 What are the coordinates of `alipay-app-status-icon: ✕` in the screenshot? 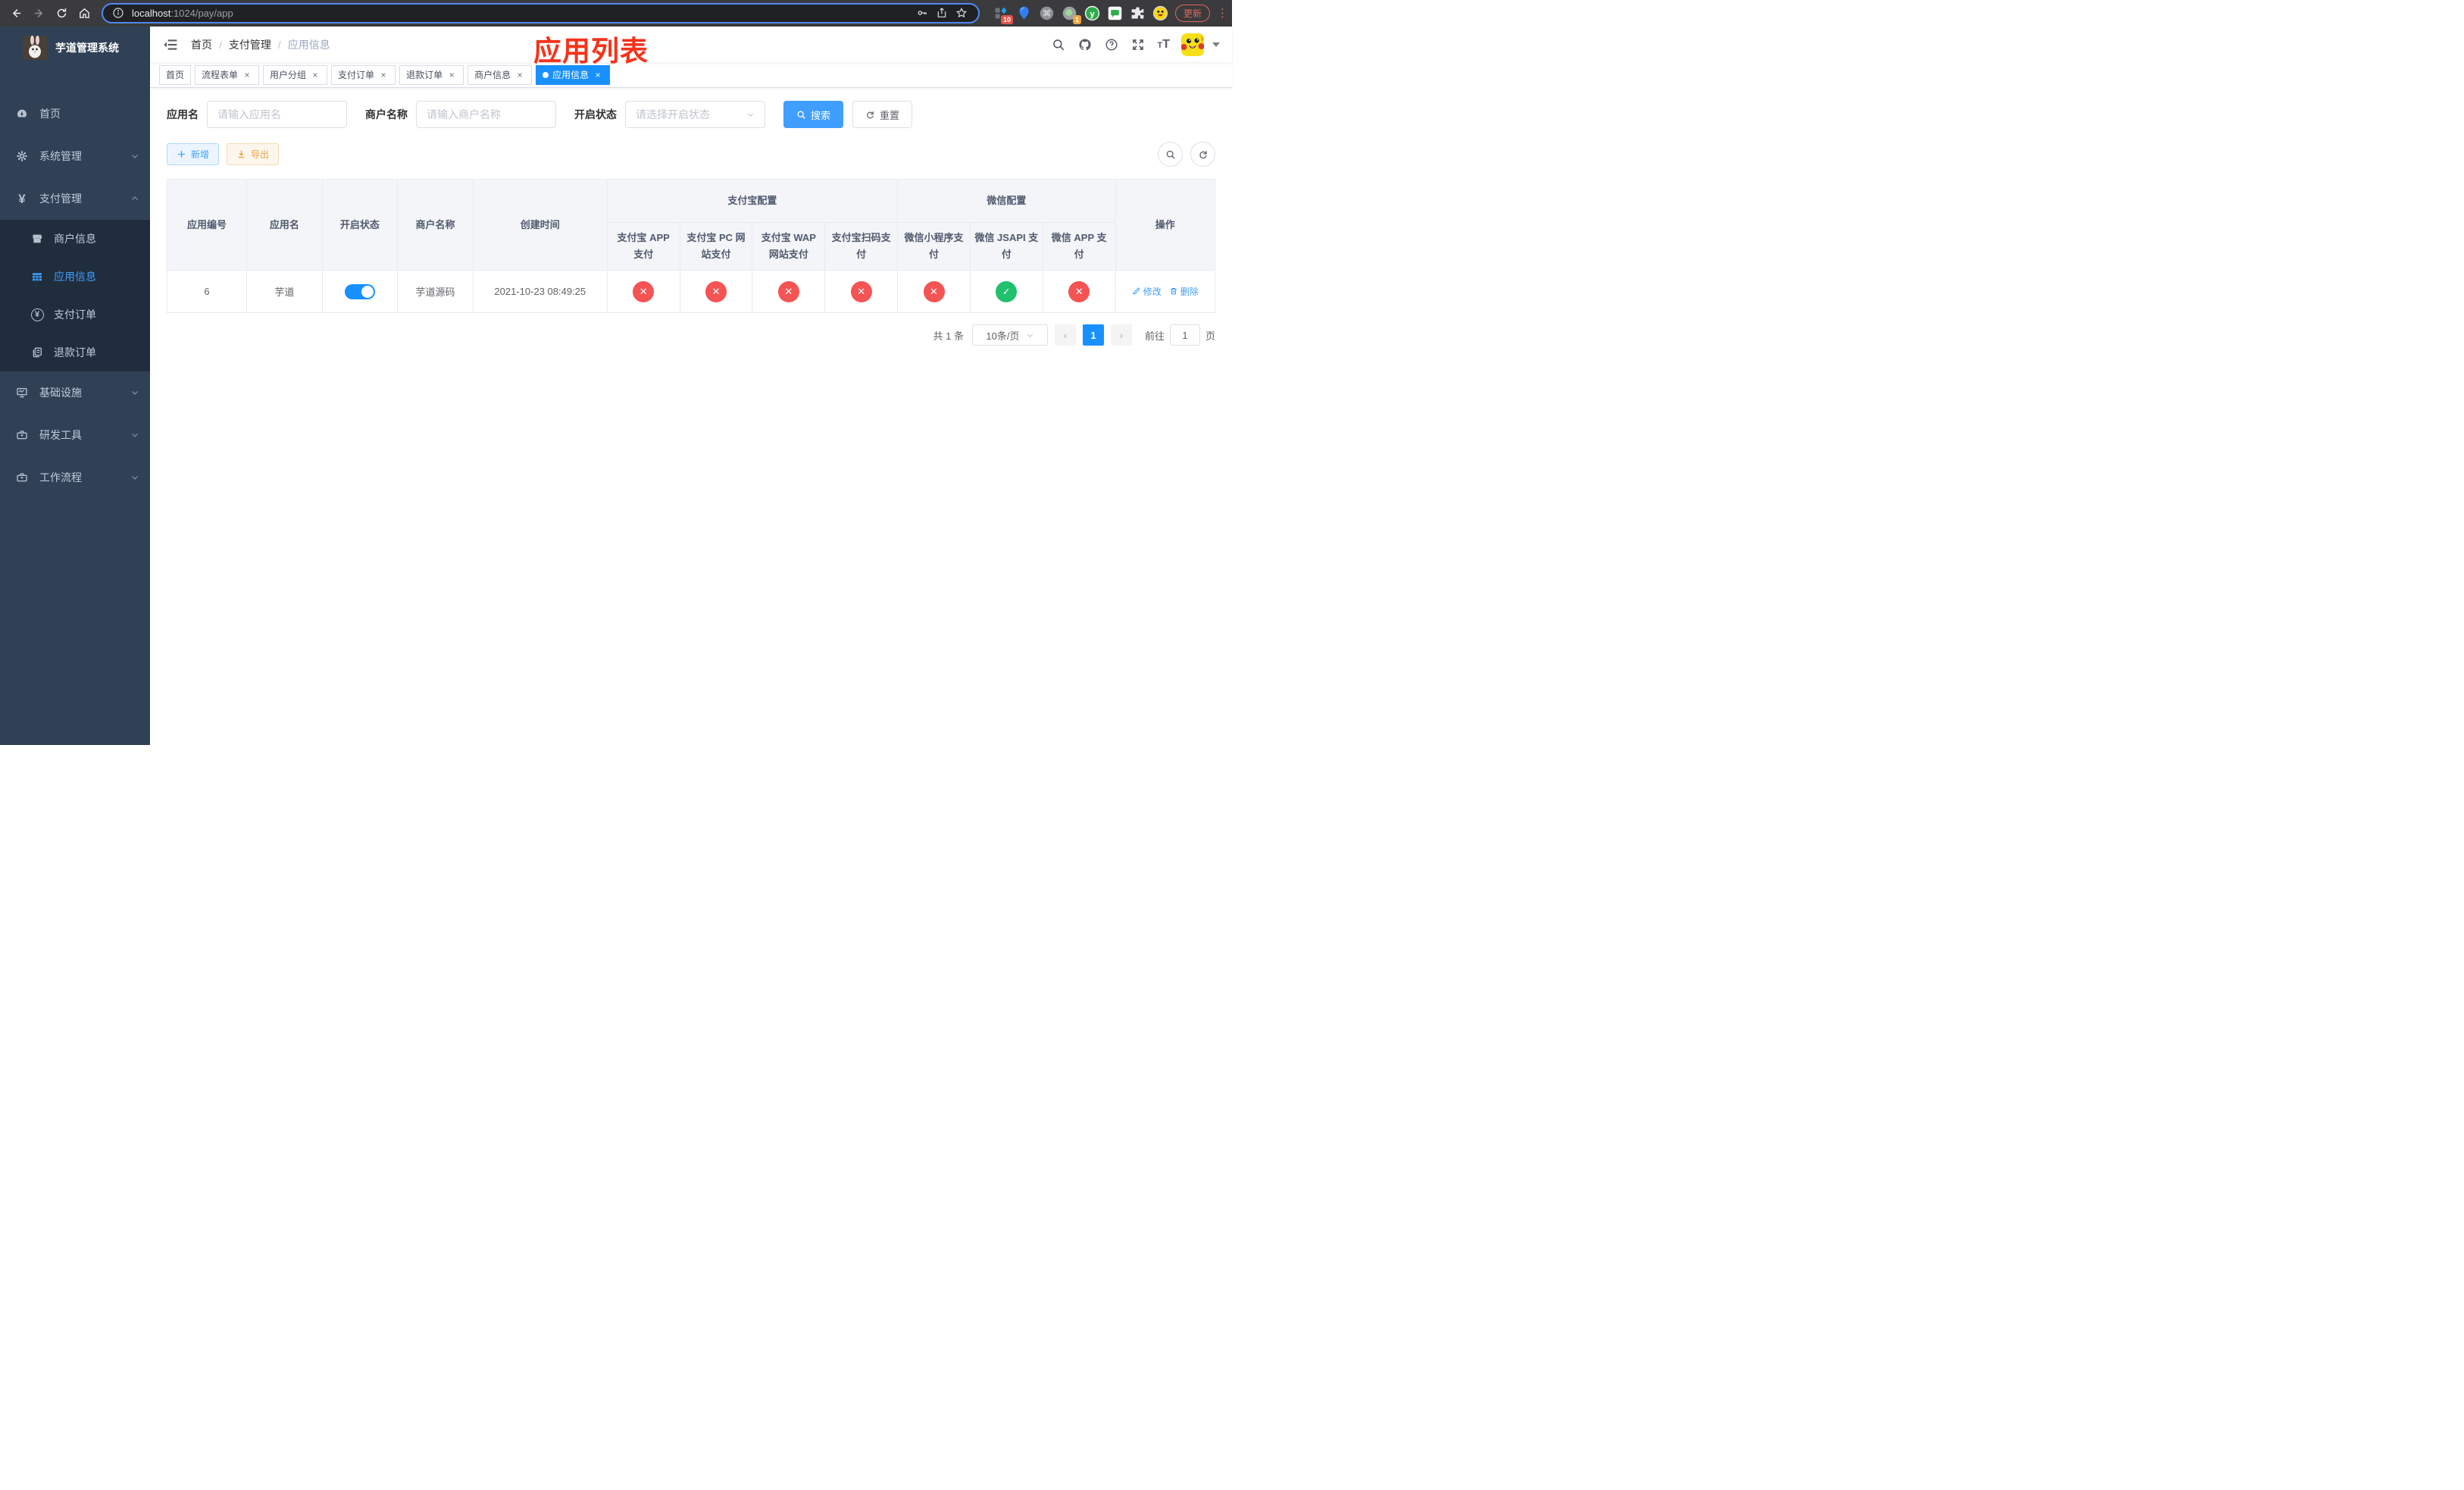 It's located at (644, 291).